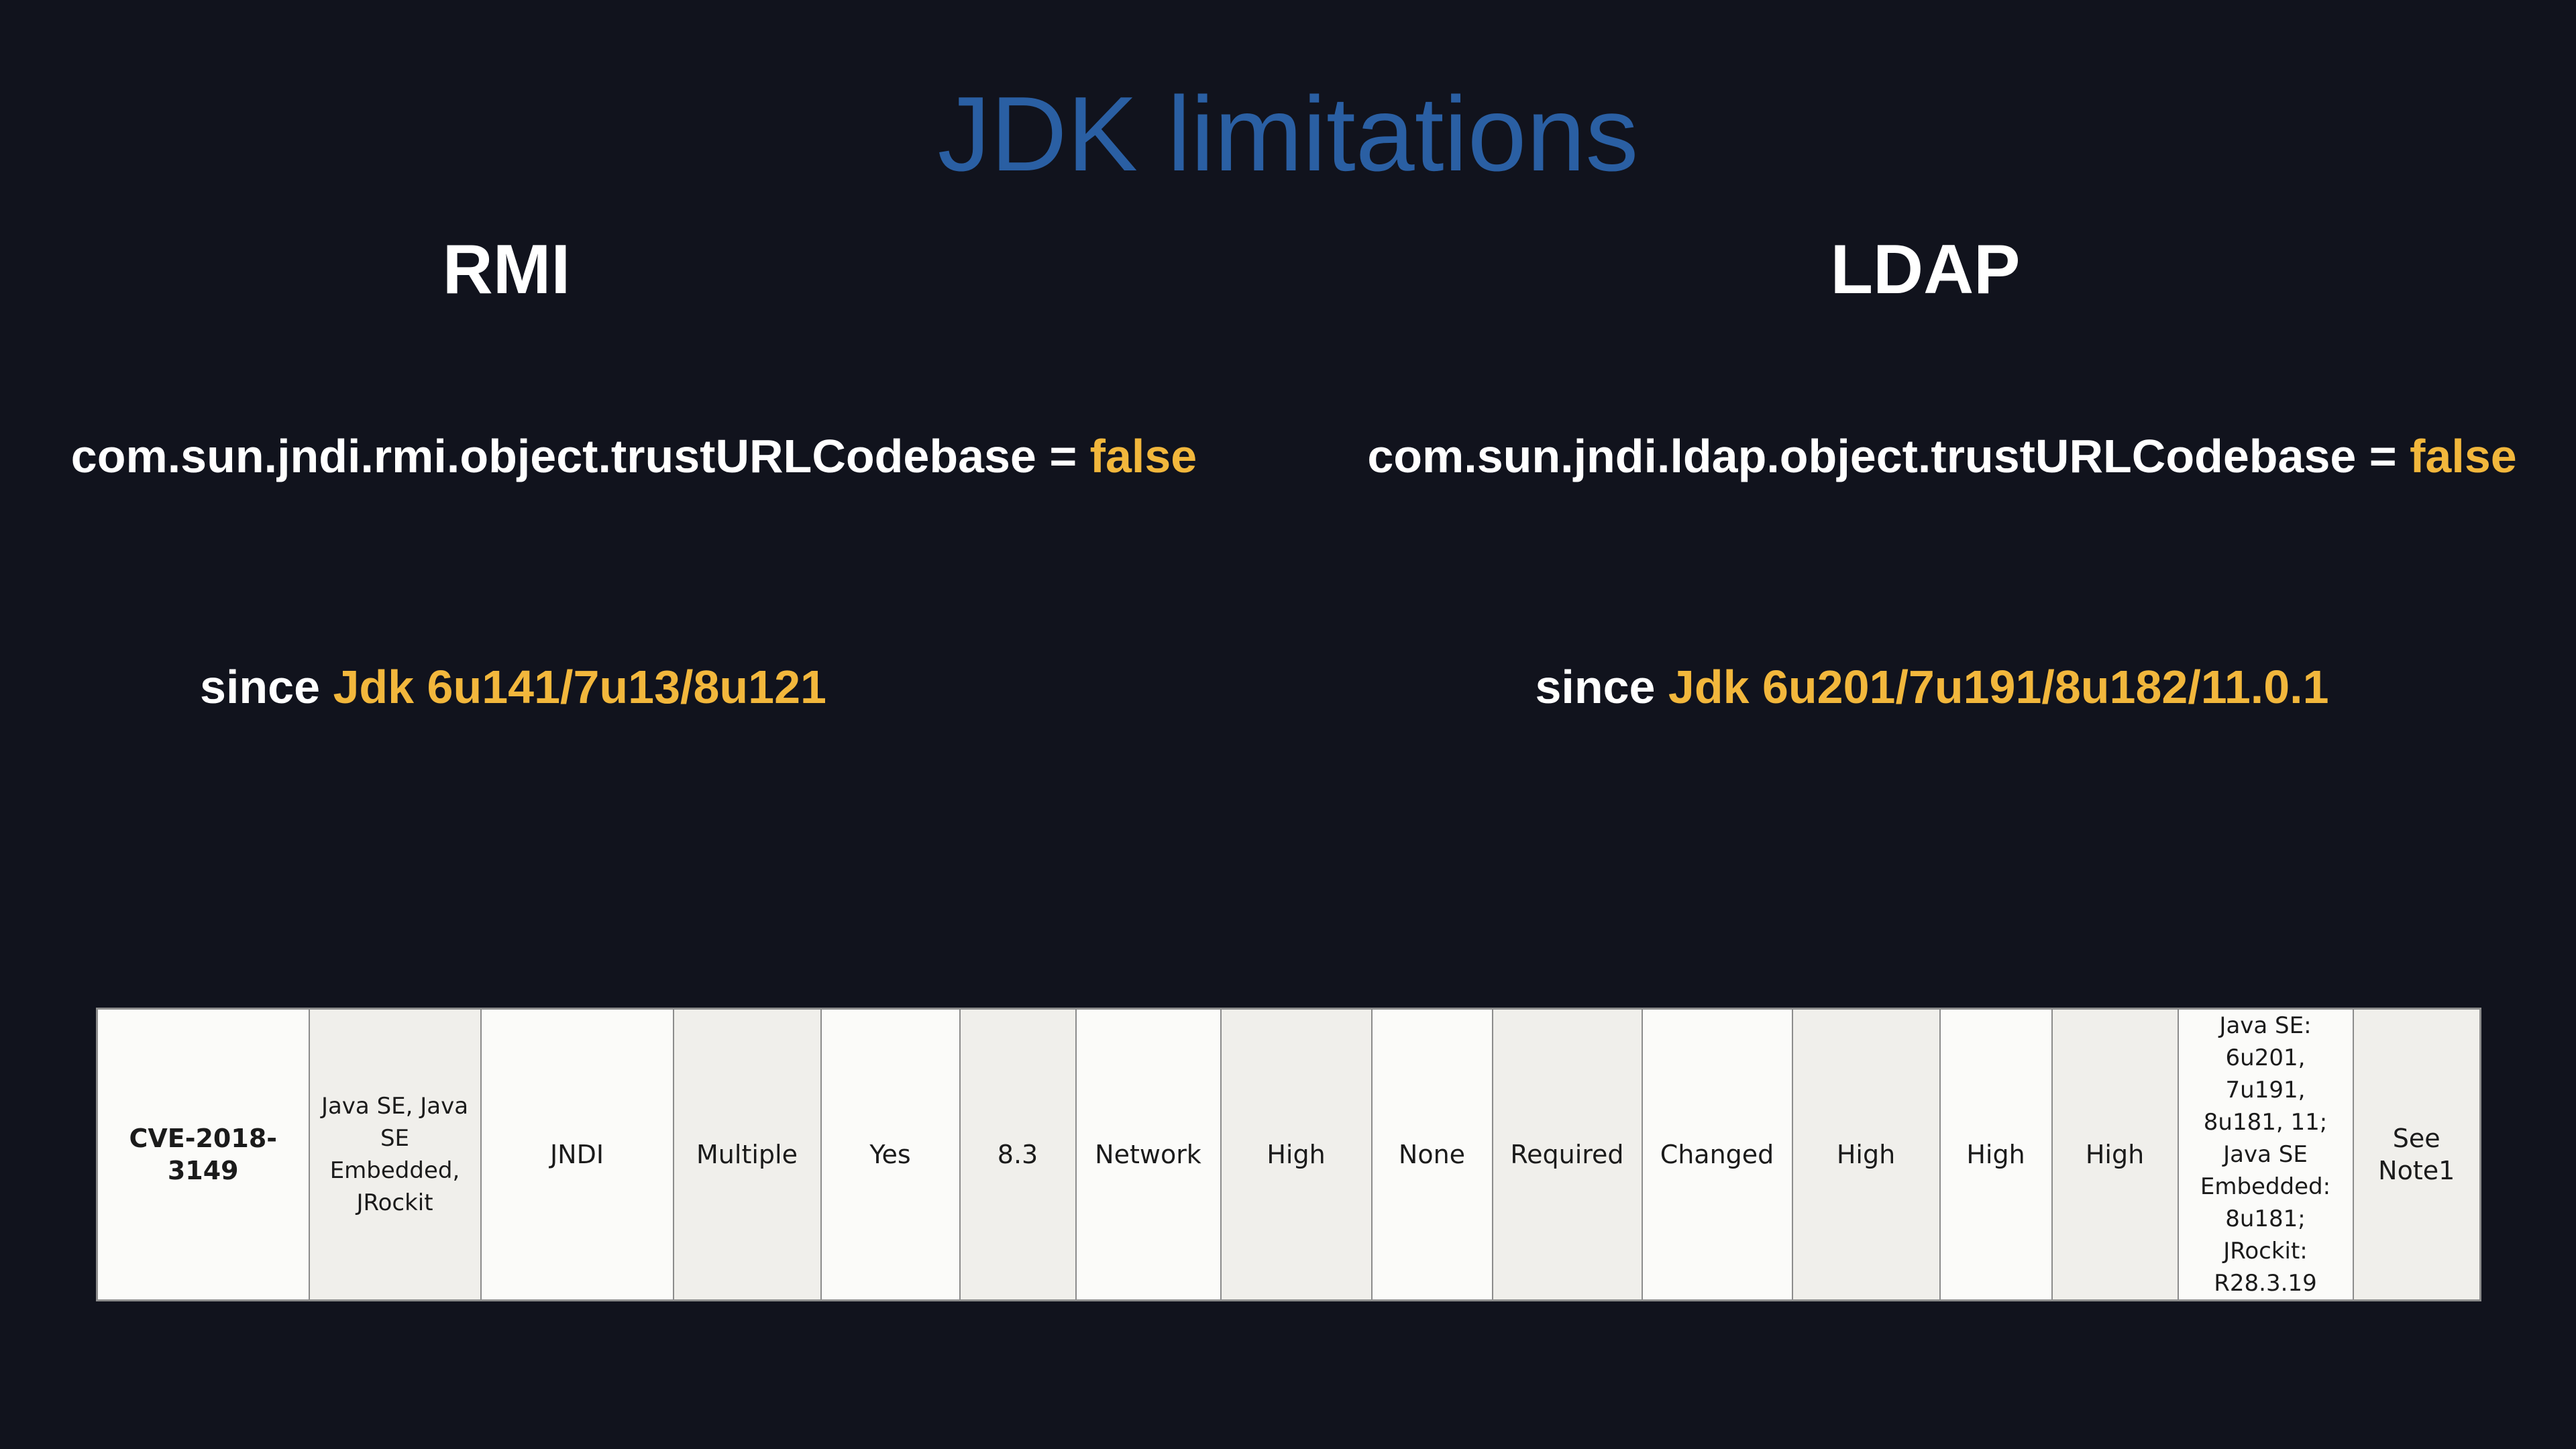 This screenshot has height=1449, width=2576. I want to click on notes-line: See, so click(2416, 1138).